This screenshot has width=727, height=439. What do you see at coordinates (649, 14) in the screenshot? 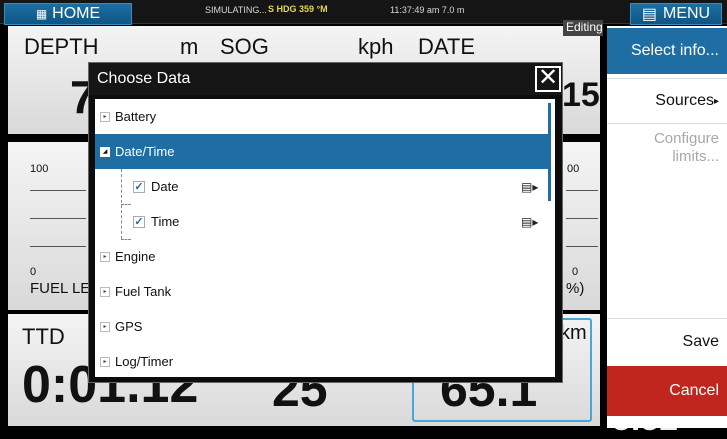
I see `menu-icon: ▤` at bounding box center [649, 14].